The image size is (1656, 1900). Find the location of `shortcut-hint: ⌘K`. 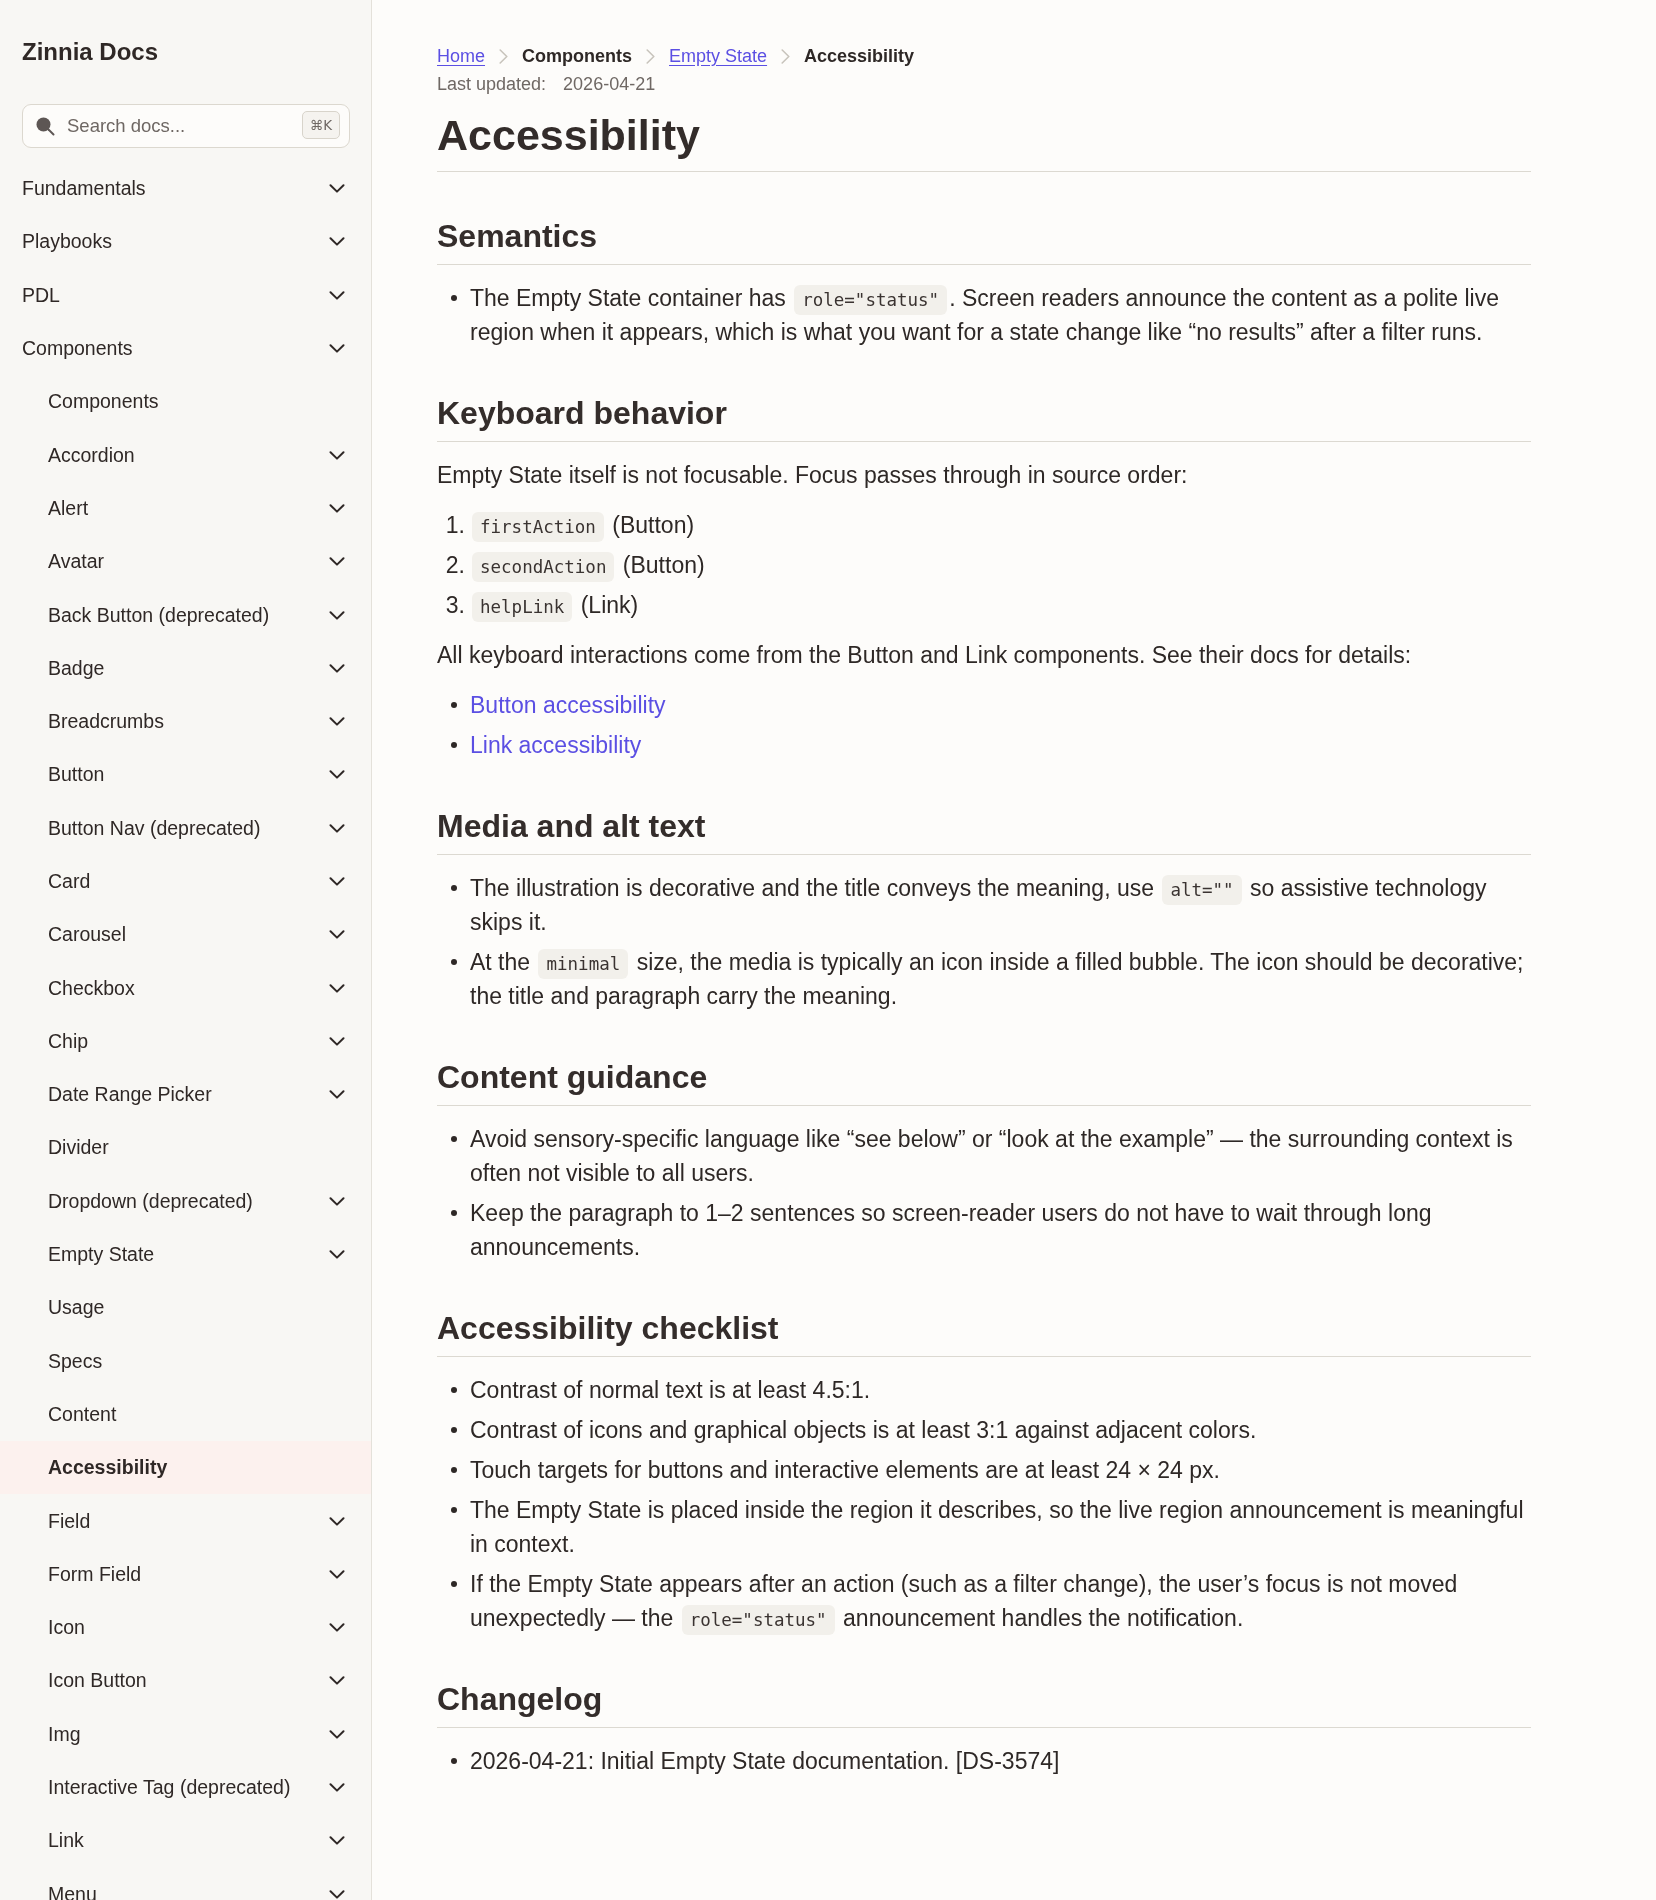

shortcut-hint: ⌘K is located at coordinates (320, 125).